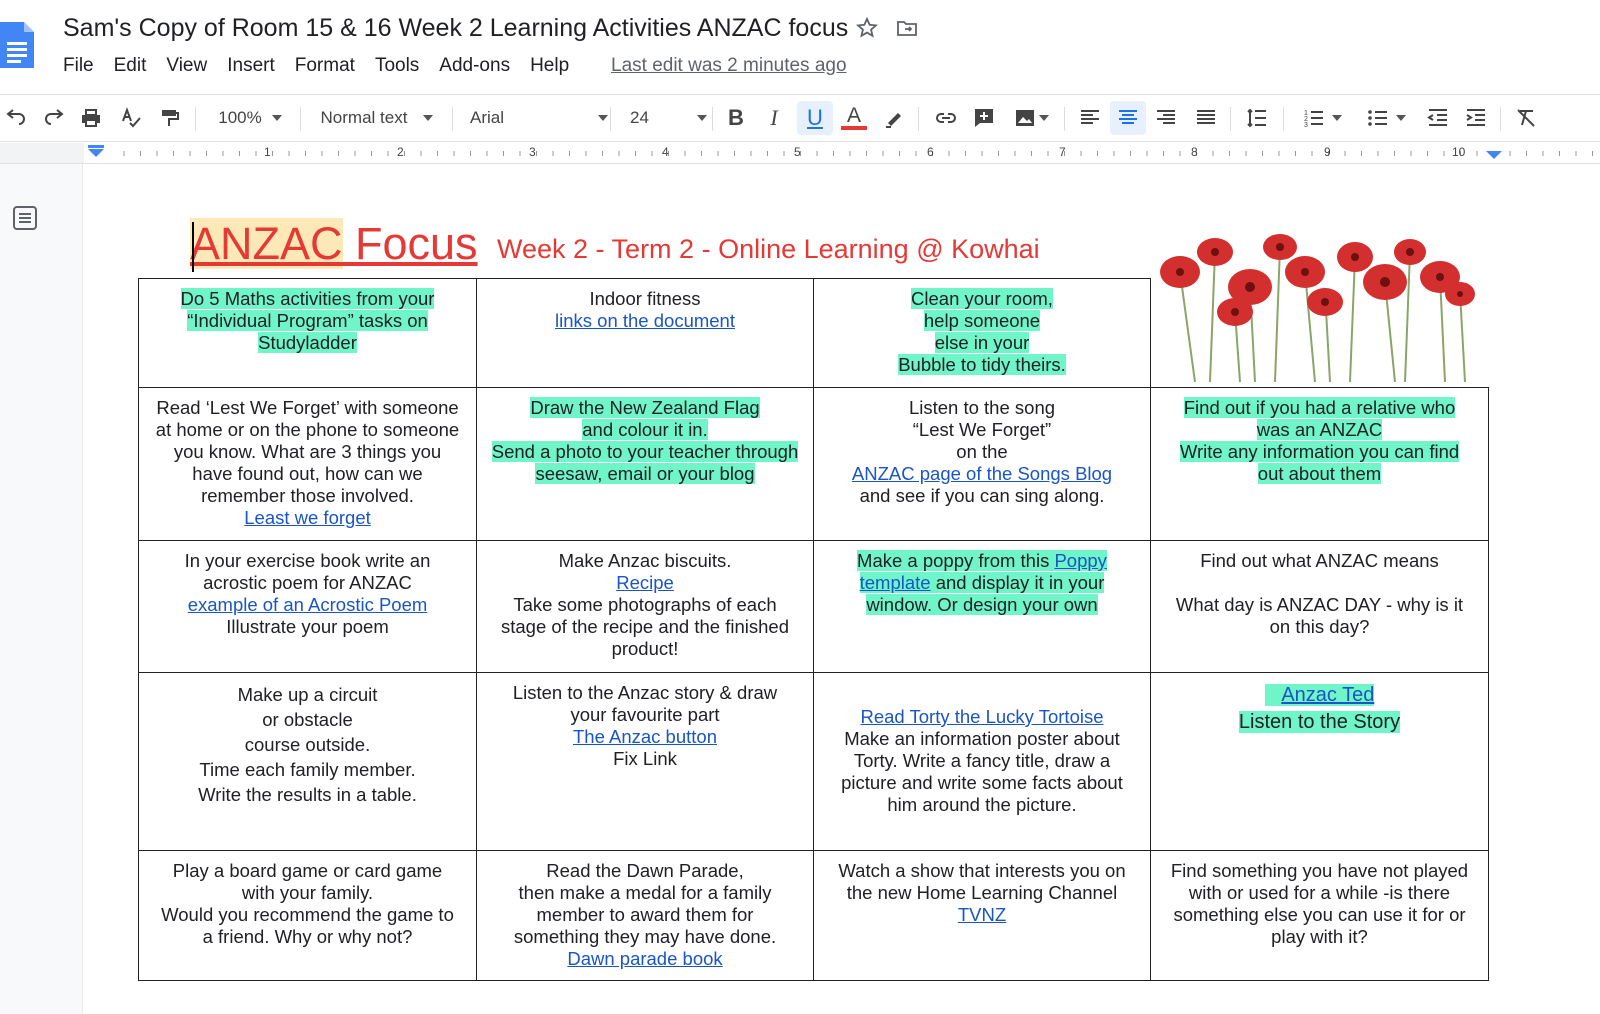 This screenshot has height=1014, width=1600. Describe the element at coordinates (1377, 118) in the screenshot. I see `bulleted-list-icon` at that location.